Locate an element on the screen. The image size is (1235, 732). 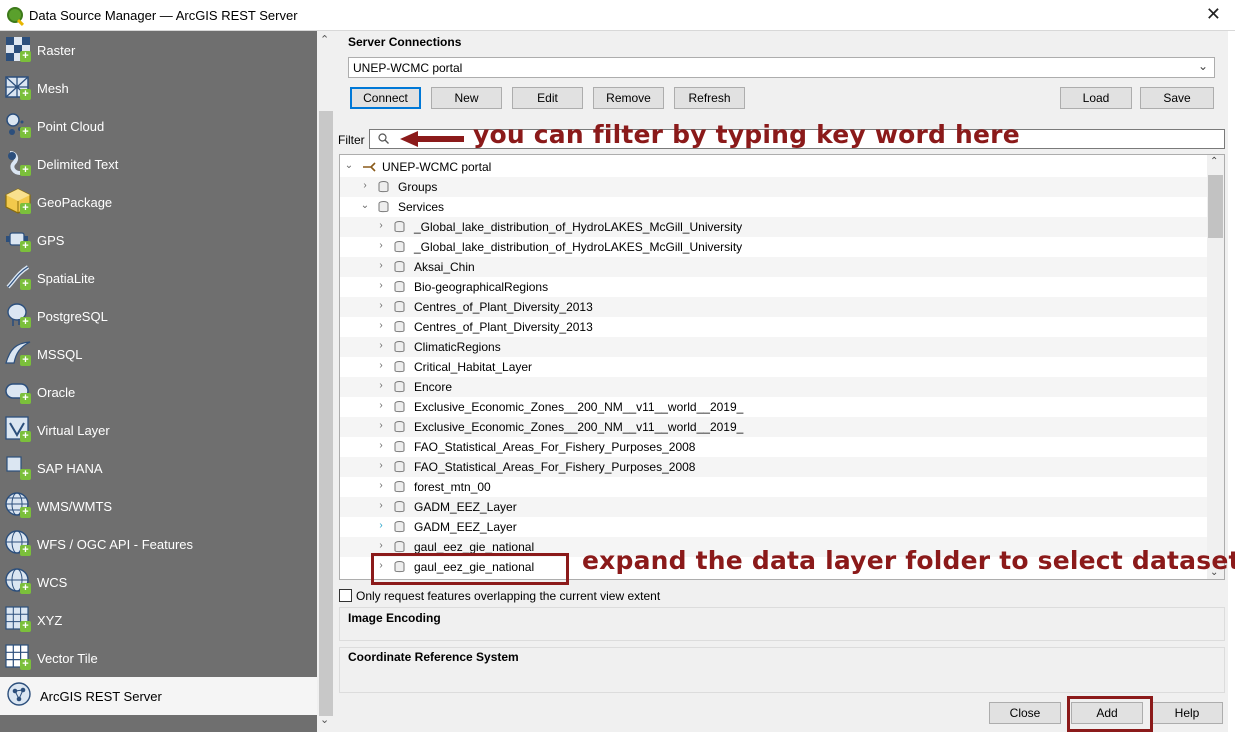
sidebar-item-delimited-text: + Delimited Text is located at coordinates (158, 164).